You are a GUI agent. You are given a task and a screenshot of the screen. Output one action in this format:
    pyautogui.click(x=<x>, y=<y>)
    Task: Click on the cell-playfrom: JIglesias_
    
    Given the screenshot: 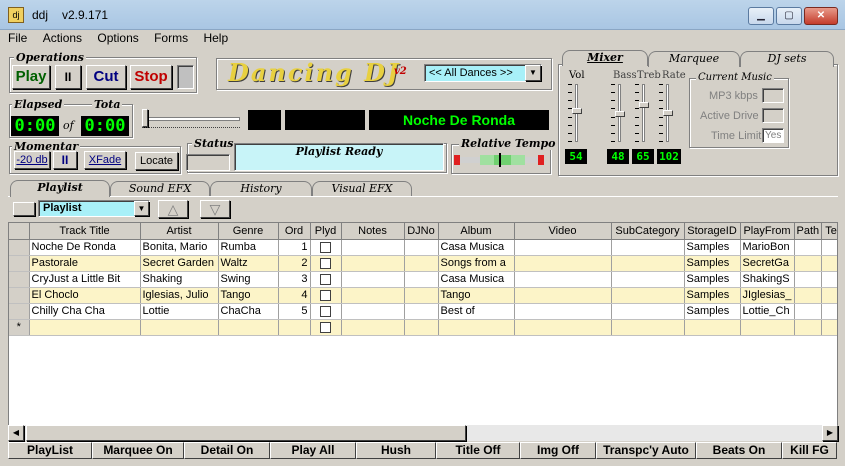 What is the action you would take?
    pyautogui.click(x=767, y=295)
    